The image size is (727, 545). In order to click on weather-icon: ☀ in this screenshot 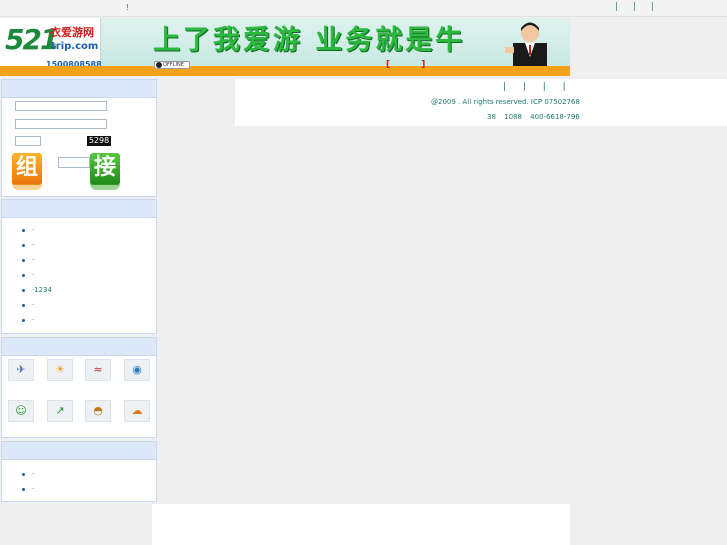, I will do `click(60, 370)`.